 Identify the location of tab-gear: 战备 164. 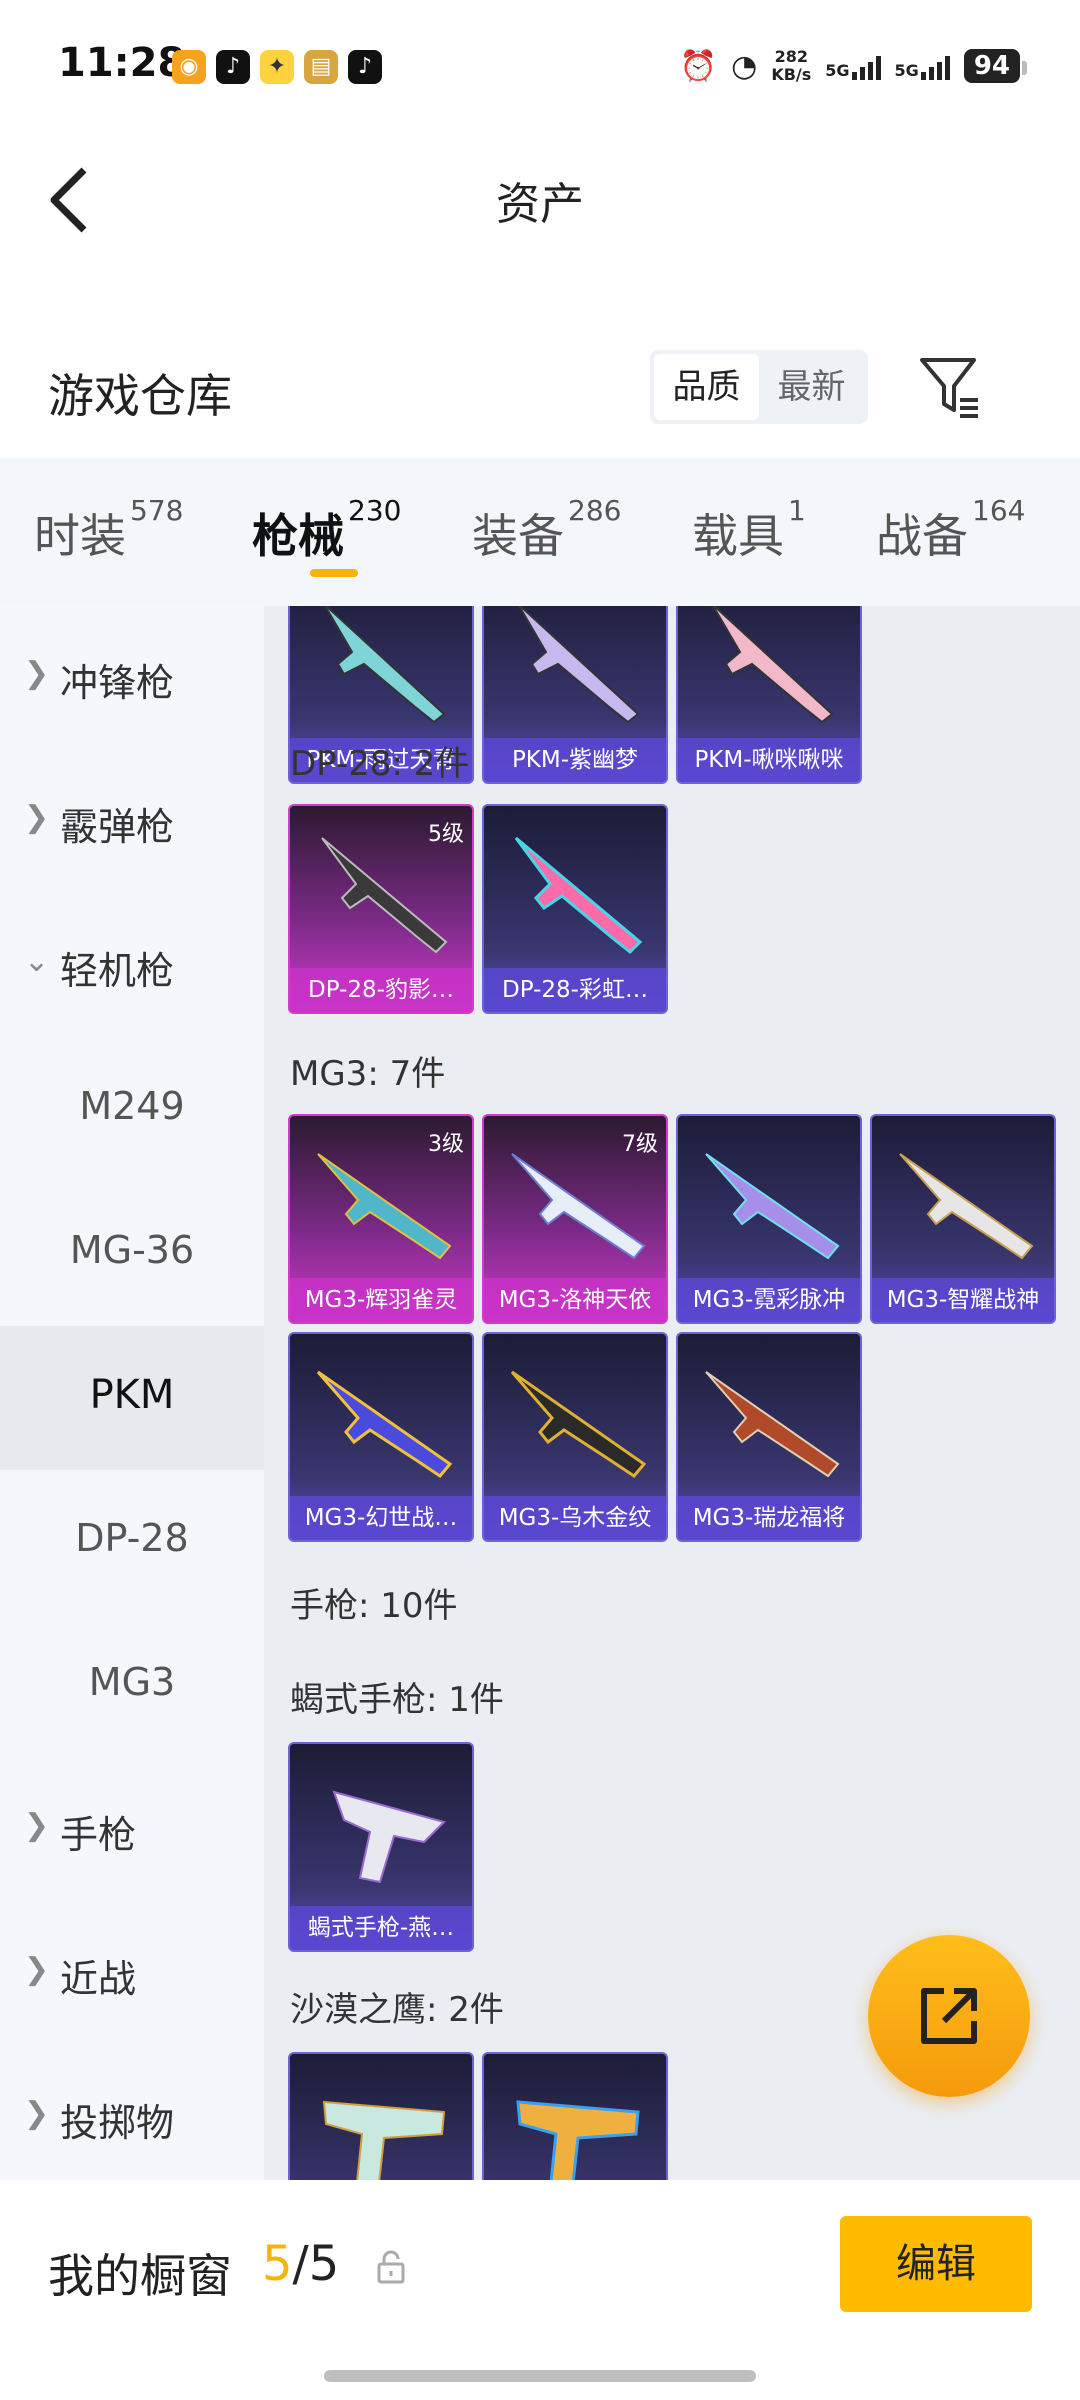
(950, 530).